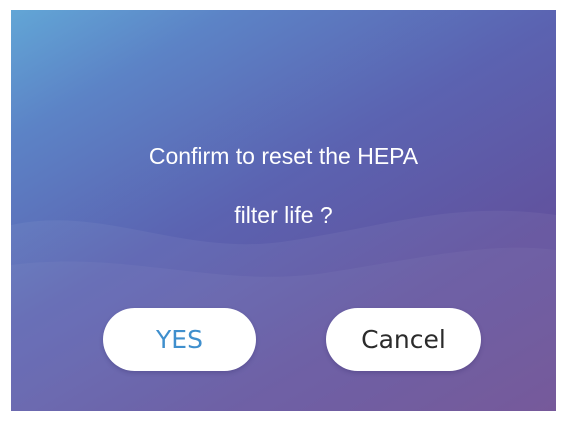 The width and height of the screenshot is (566, 421). I want to click on dialog-message-line-2: filter life ?, so click(283, 215).